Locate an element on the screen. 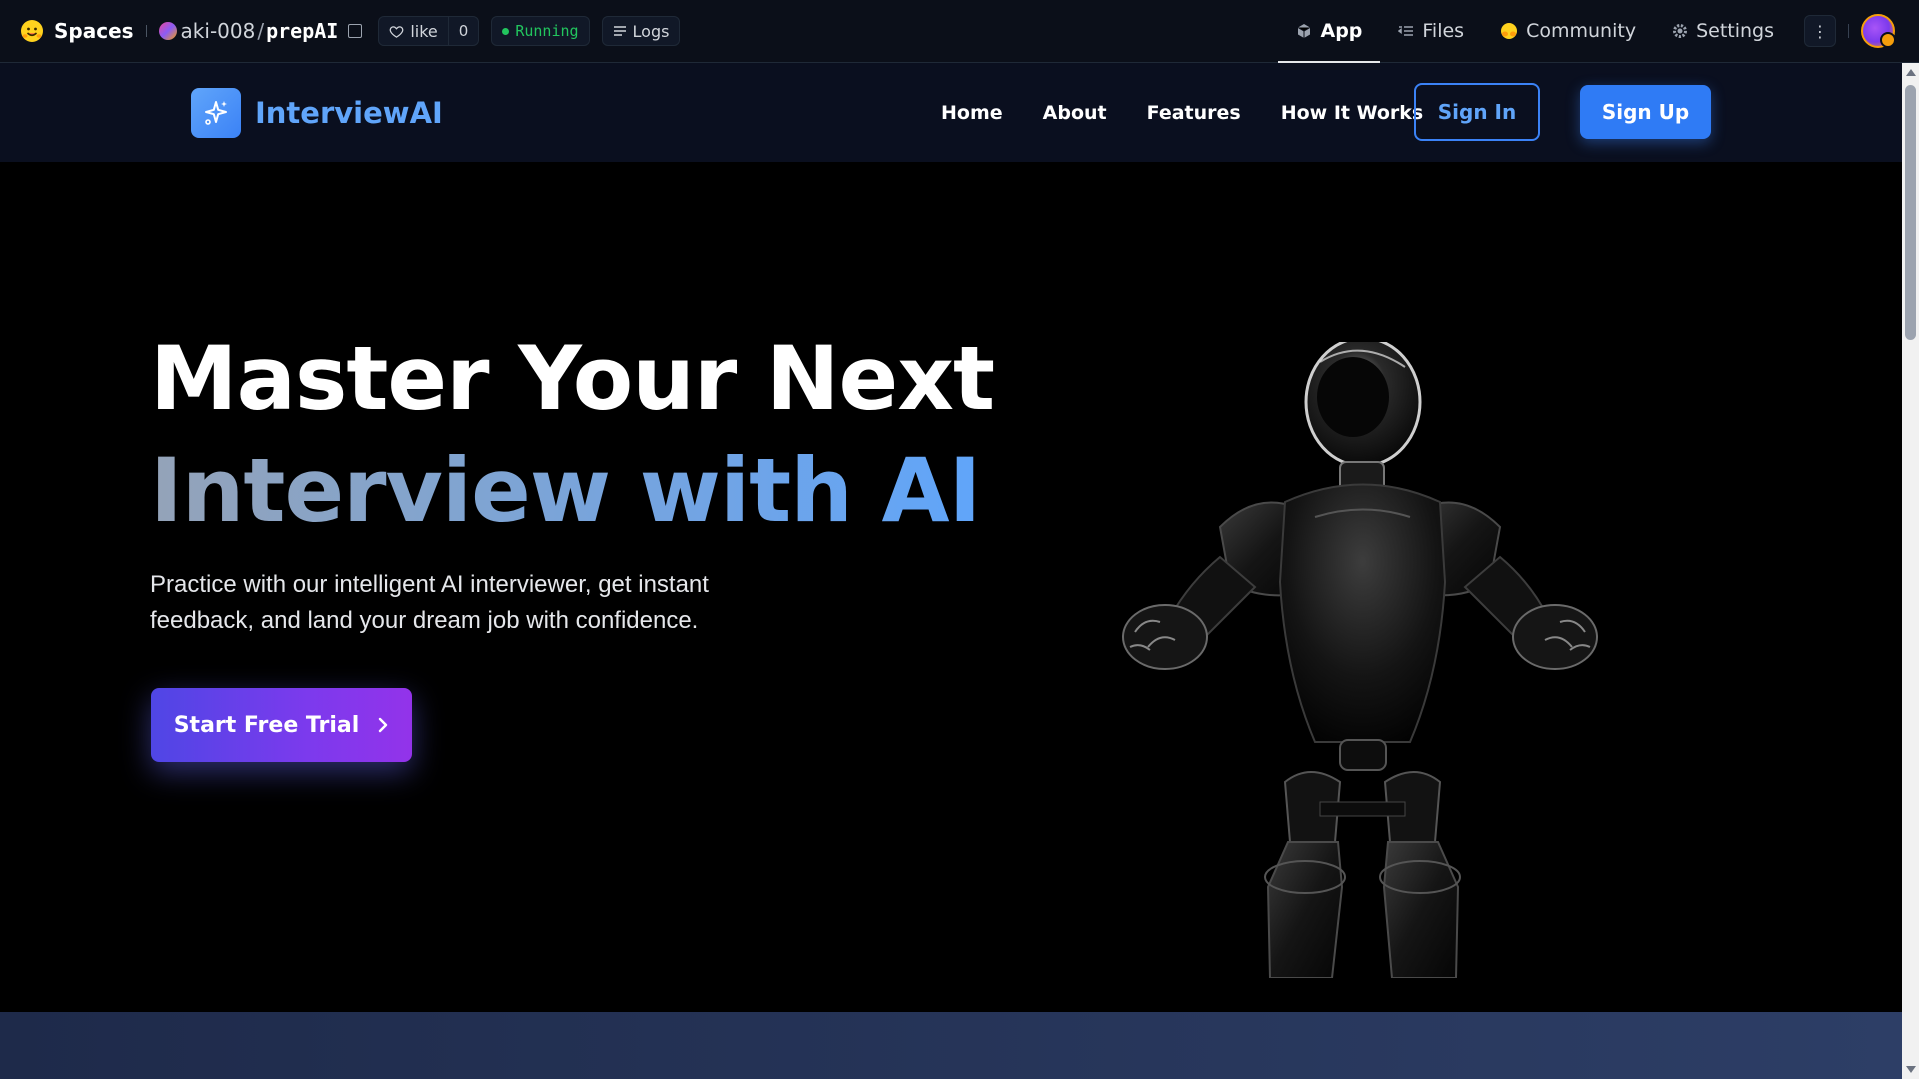 Image resolution: width=1919 pixels, height=1079 pixels. start-free-trial-button: Start Free Trial is located at coordinates (281, 725).